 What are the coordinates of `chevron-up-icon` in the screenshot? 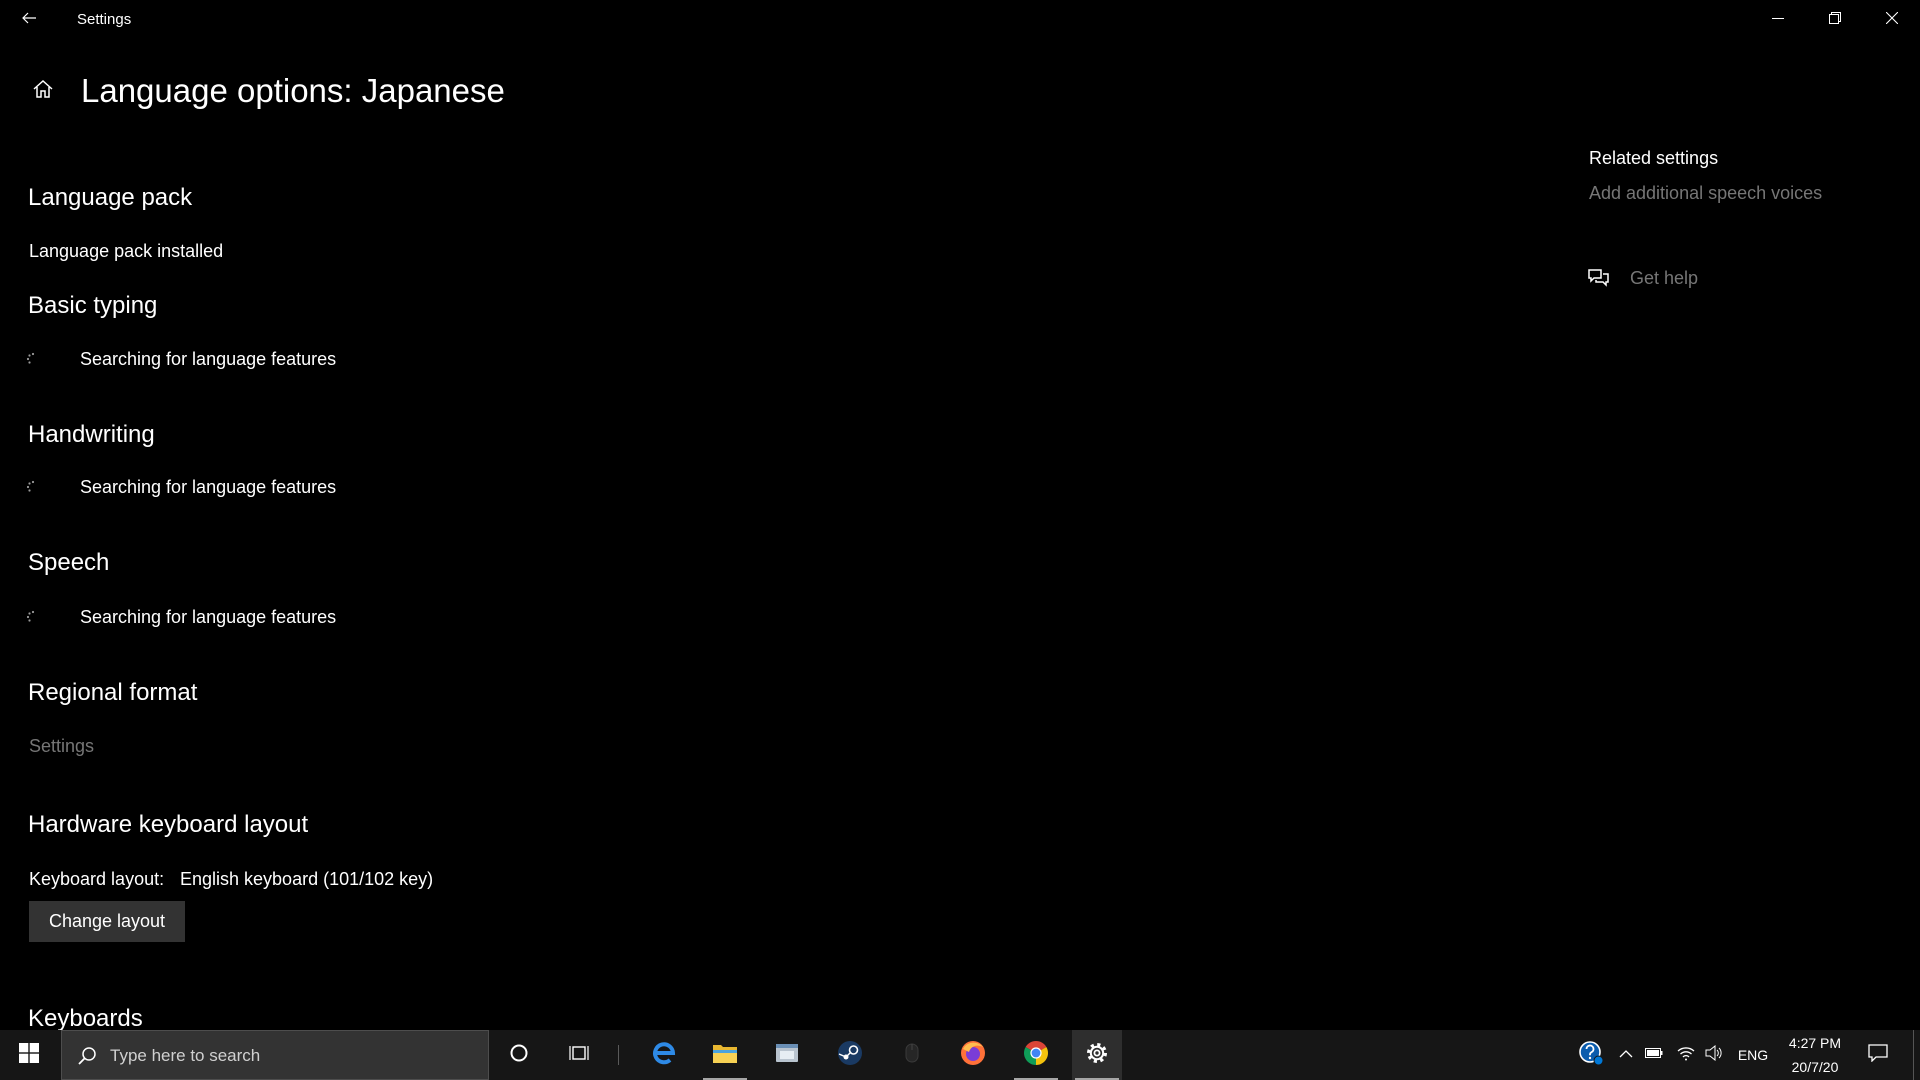 It's located at (1626, 1055).